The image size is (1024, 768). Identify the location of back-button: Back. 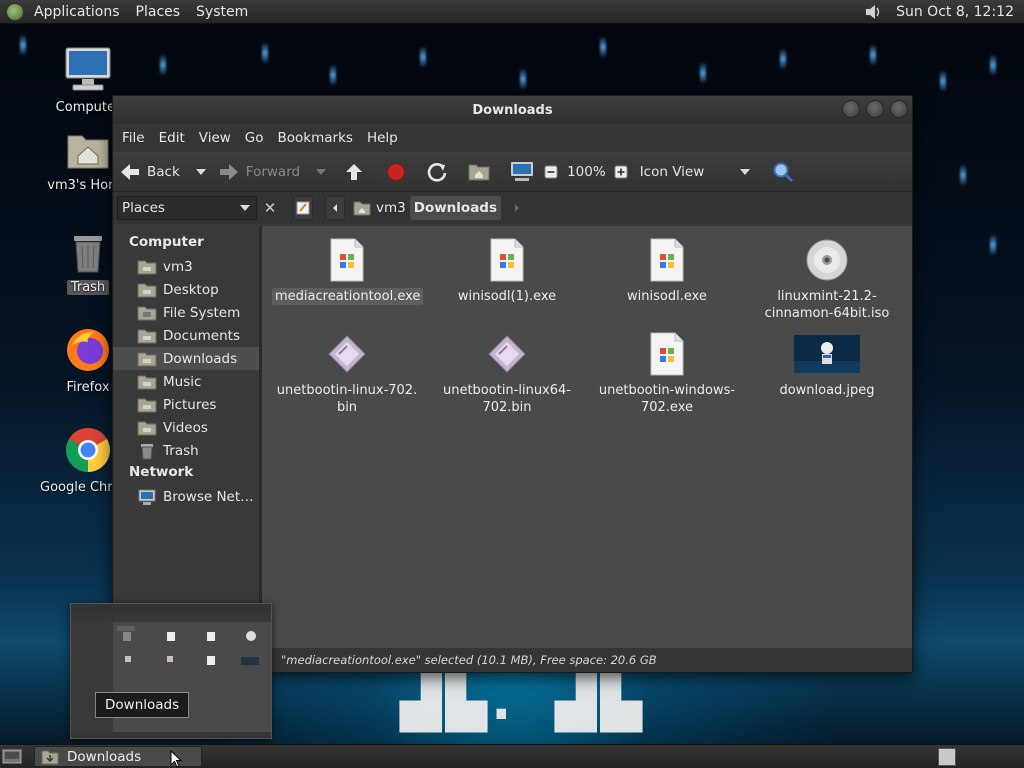
(149, 172).